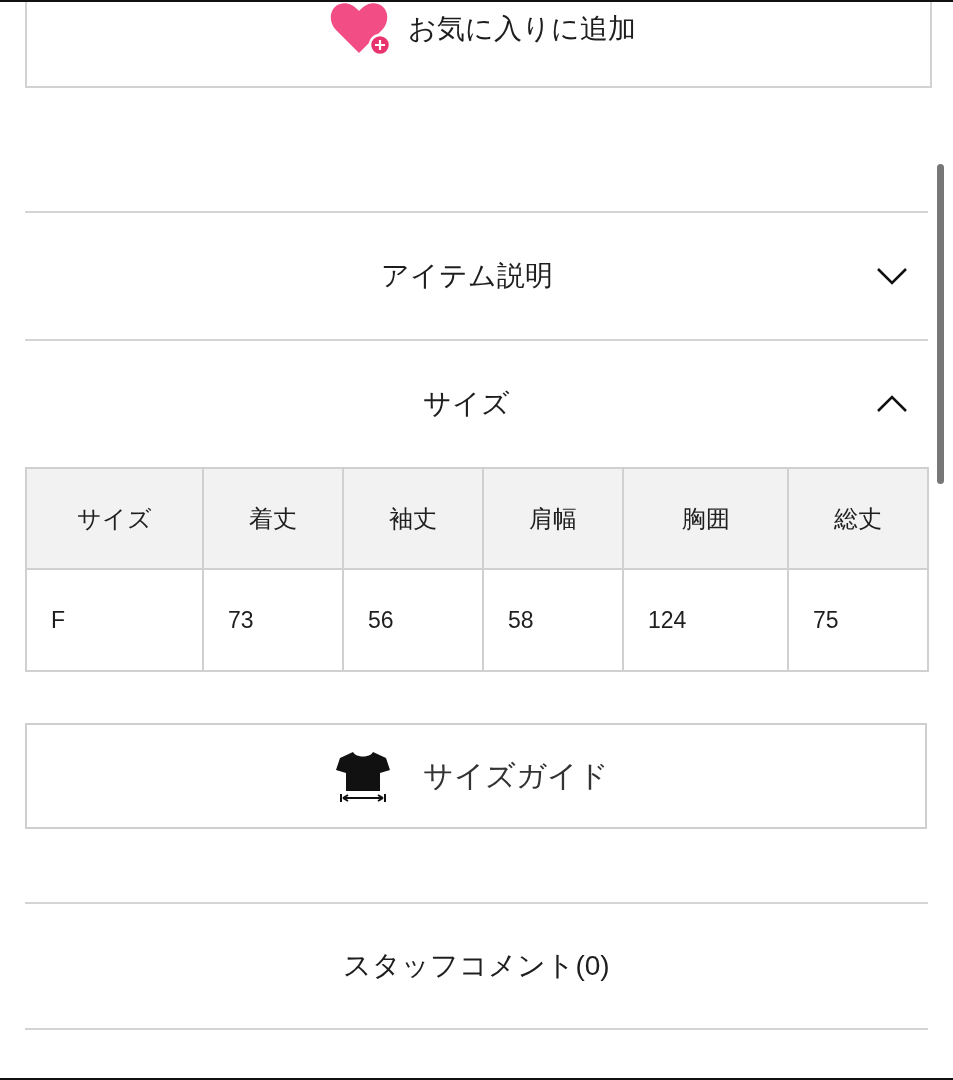 This screenshot has height=1080, width=953. What do you see at coordinates (940, 324) in the screenshot?
I see `scrollbar-thumb` at bounding box center [940, 324].